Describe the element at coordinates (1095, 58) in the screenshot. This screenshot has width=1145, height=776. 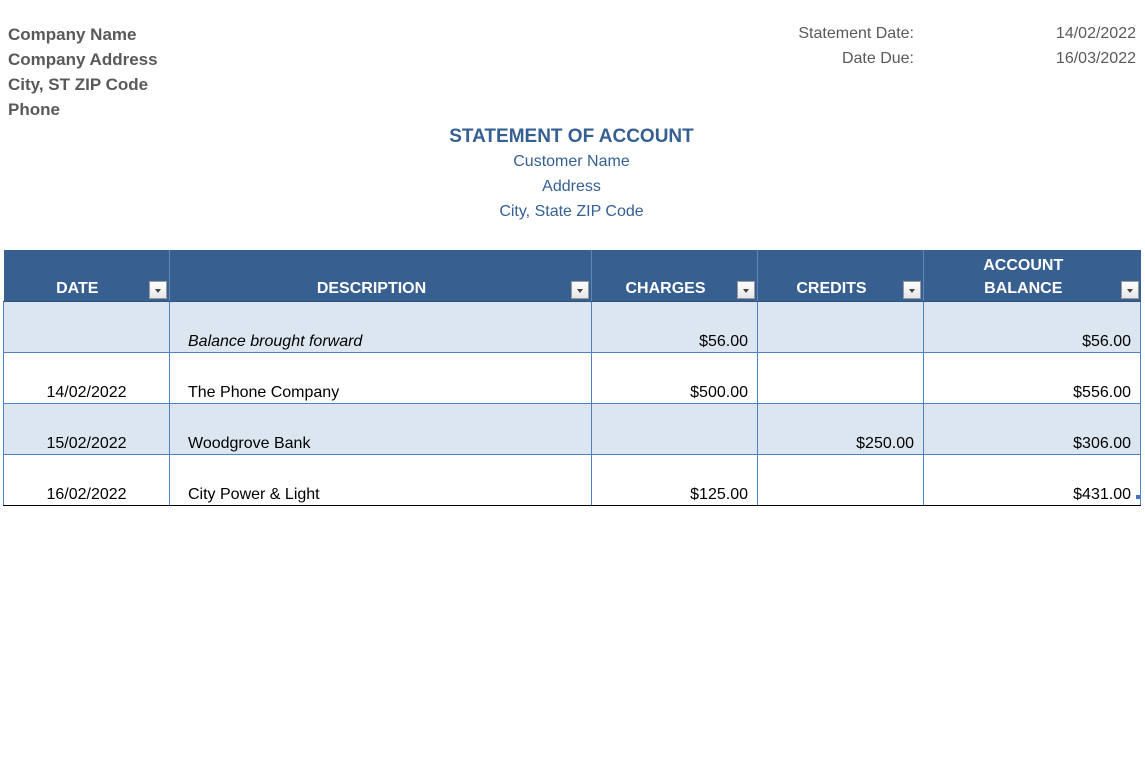
I see `date-due-value: 16/03/2022` at that location.